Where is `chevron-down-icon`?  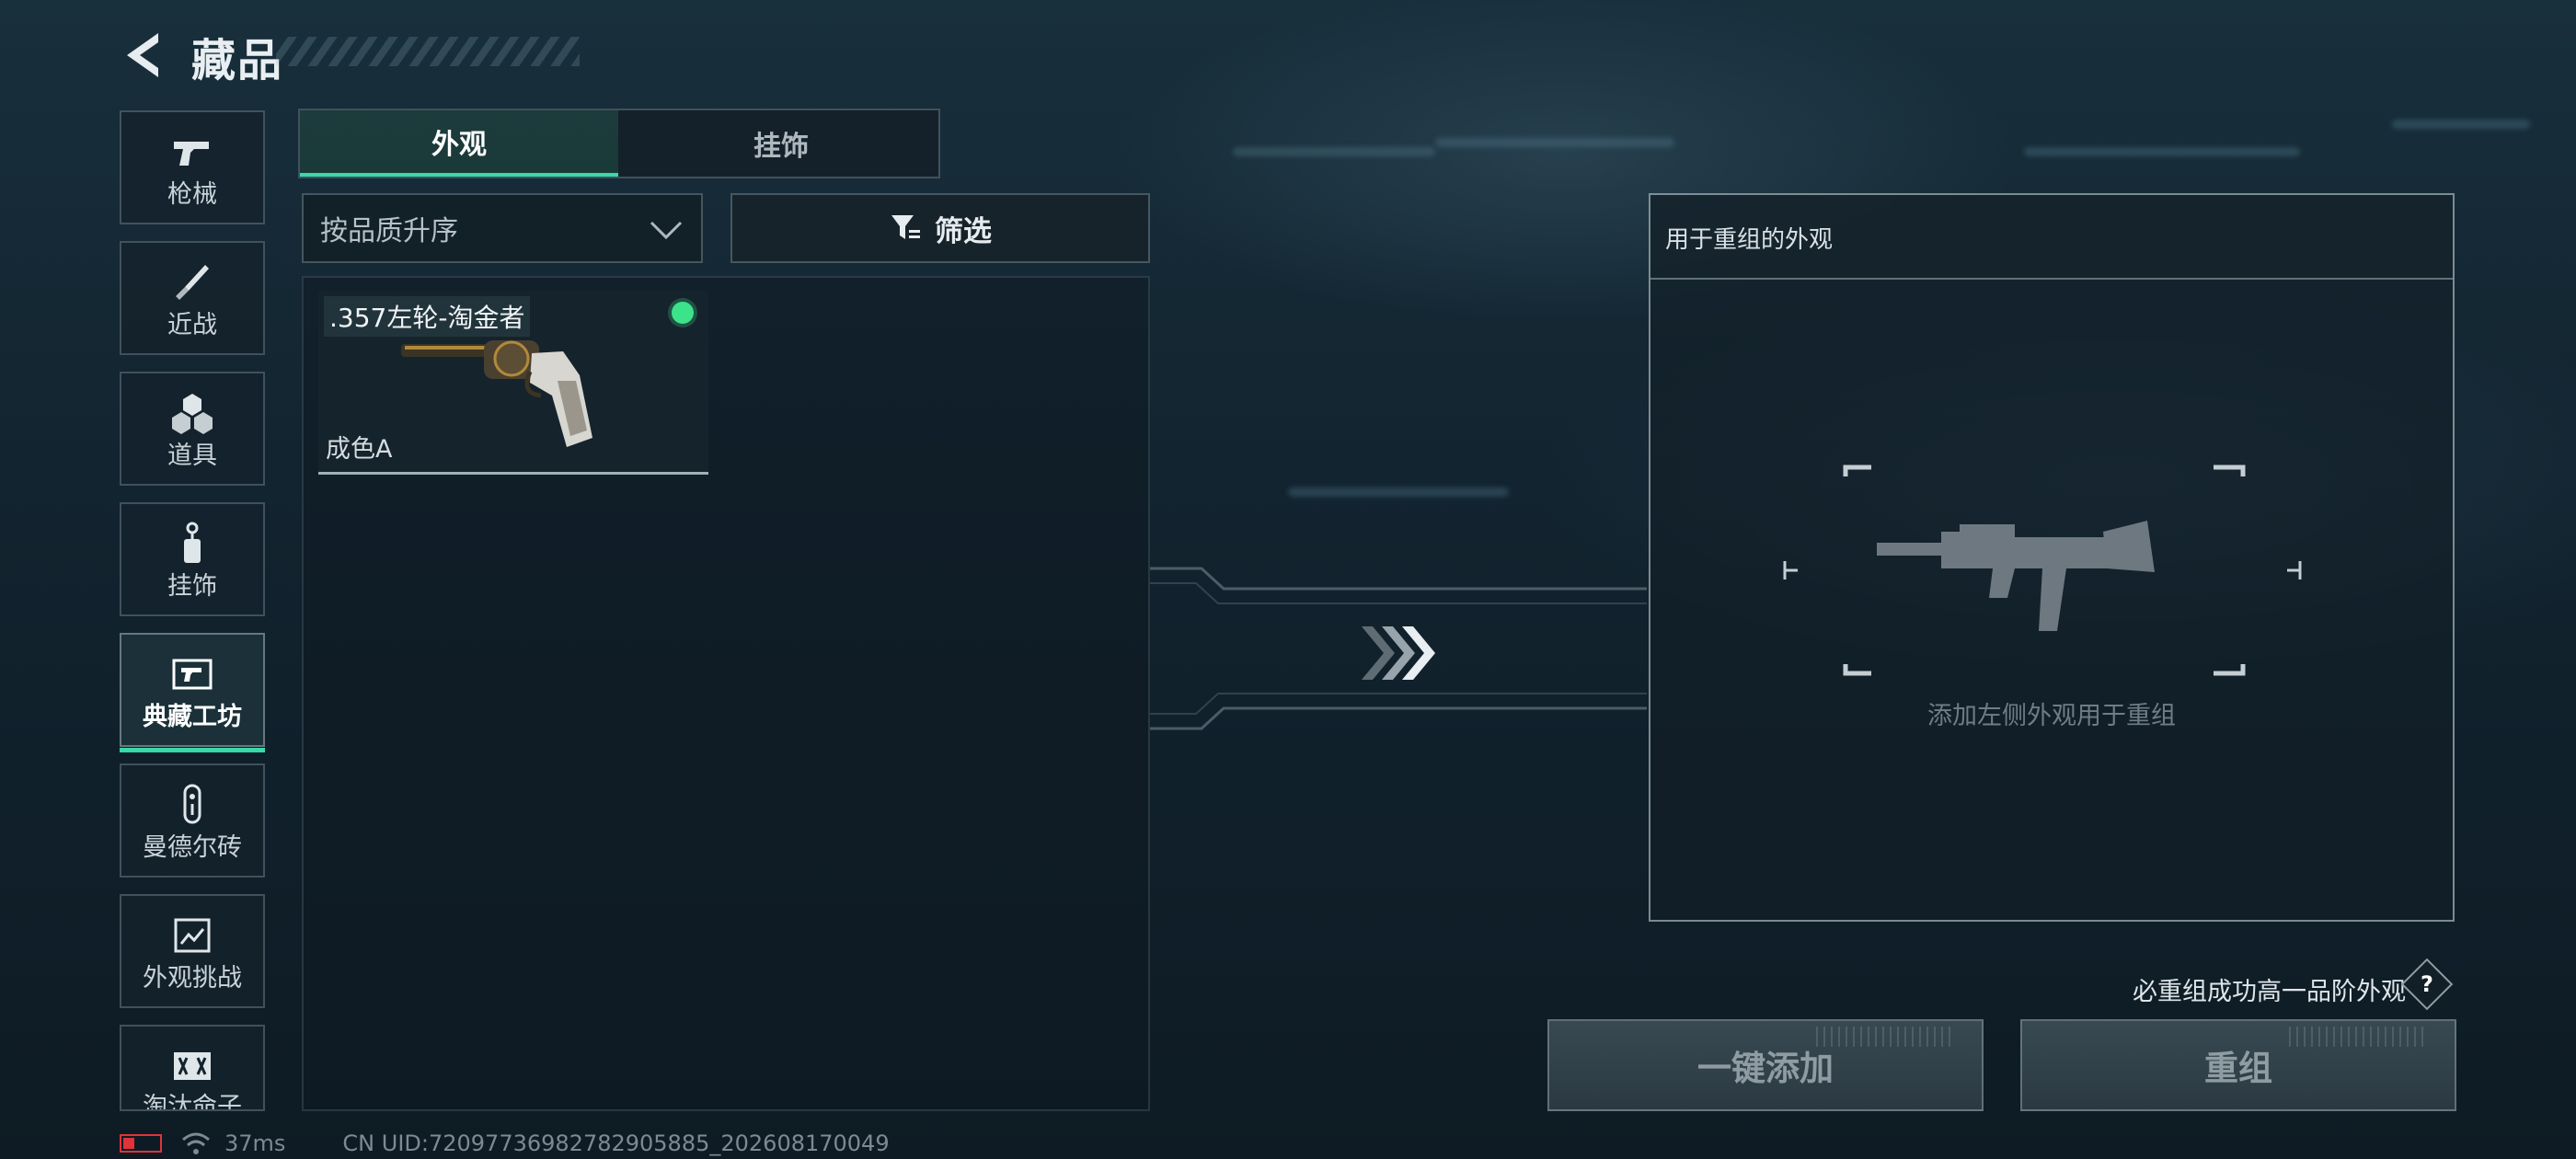
chevron-down-icon is located at coordinates (666, 230).